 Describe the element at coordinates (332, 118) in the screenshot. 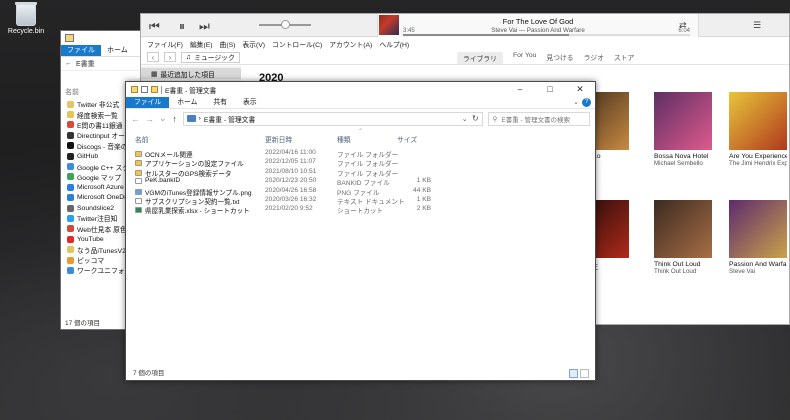

I see `address-input: › E書重 - 管理文書 ⌄ ↻` at that location.